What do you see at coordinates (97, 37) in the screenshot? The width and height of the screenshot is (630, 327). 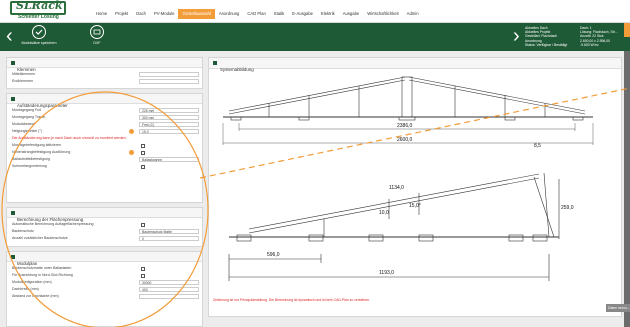 I see `dxf-button: DXF` at bounding box center [97, 37].